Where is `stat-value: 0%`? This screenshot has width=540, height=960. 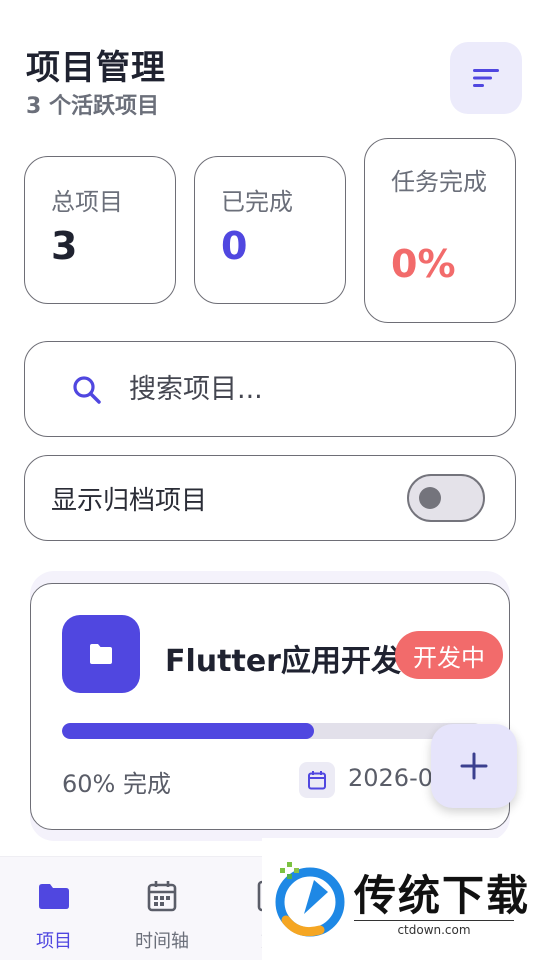
stat-value: 0% is located at coordinates (423, 264).